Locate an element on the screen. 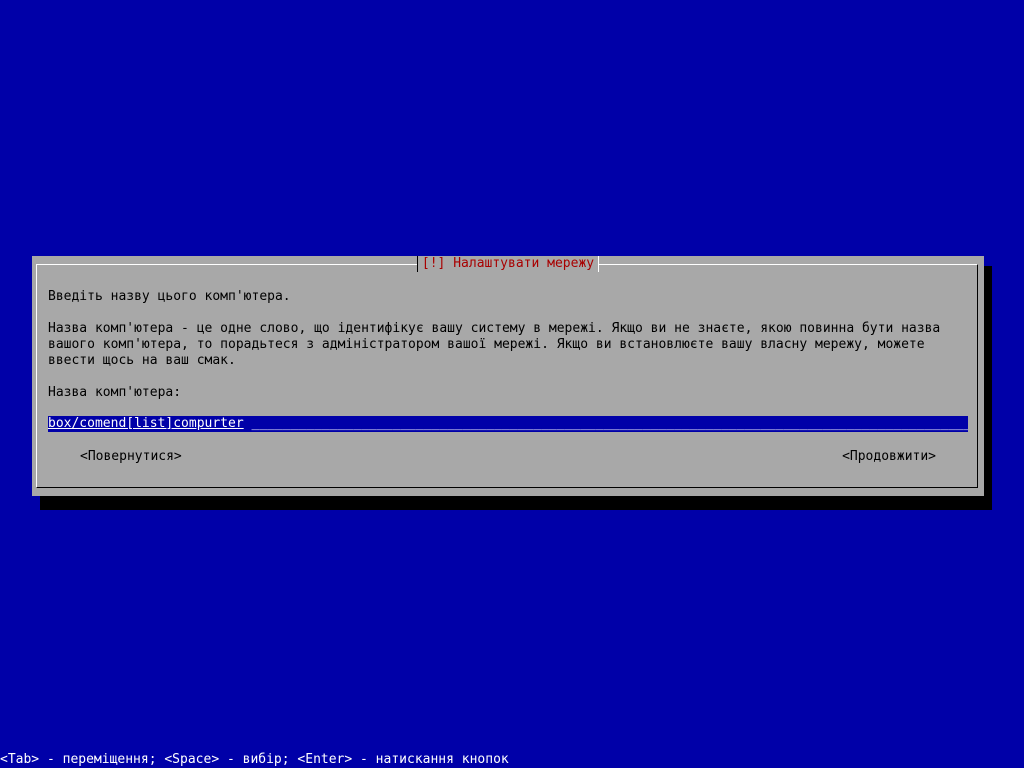 Image resolution: width=1024 pixels, height=768 pixels. continue-button: <Продовжити> is located at coordinates (889, 457).